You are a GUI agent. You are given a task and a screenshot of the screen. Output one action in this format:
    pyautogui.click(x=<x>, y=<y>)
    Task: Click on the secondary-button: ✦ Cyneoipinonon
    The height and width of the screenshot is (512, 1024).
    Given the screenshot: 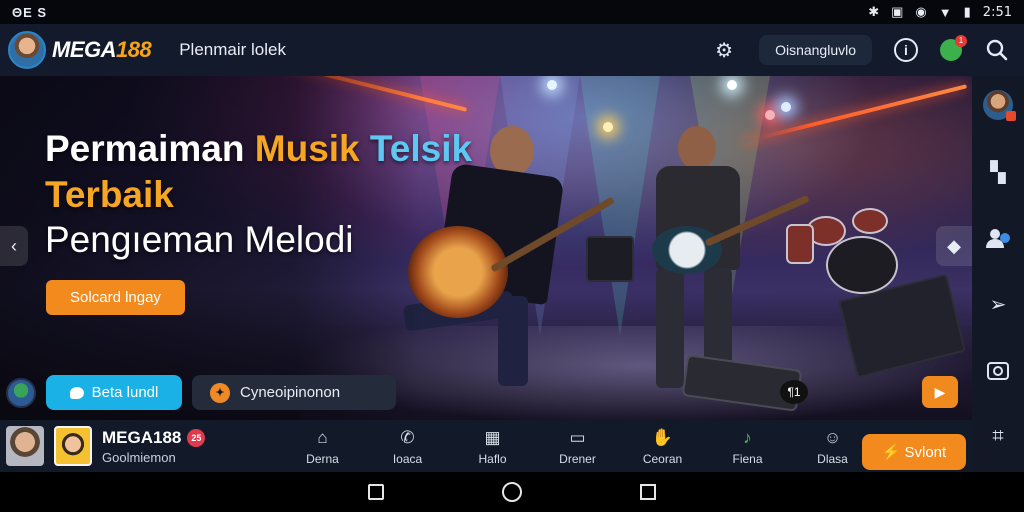 What is the action you would take?
    pyautogui.click(x=294, y=392)
    